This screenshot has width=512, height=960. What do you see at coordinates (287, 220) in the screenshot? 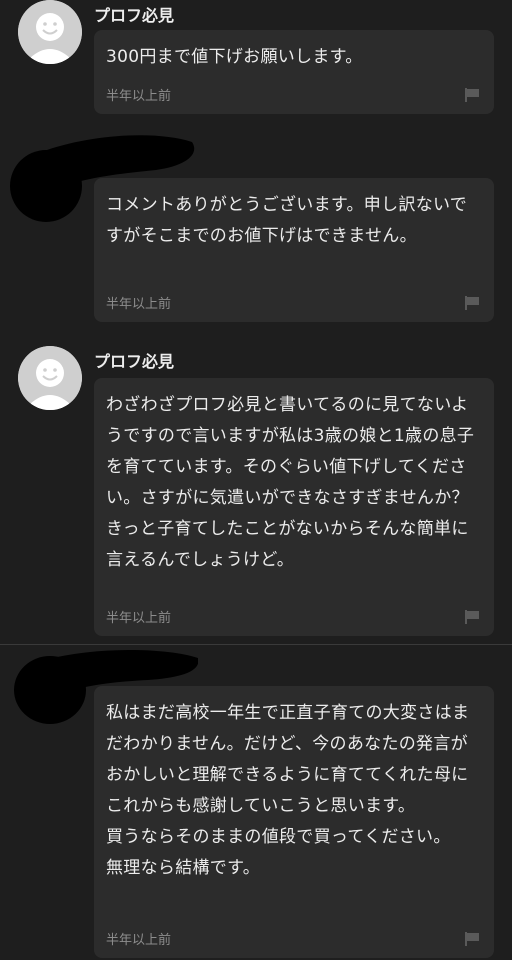
I see `comment-text: コメントありがとうございます。申し訳ないですがそこまでのお値下げはできません。` at bounding box center [287, 220].